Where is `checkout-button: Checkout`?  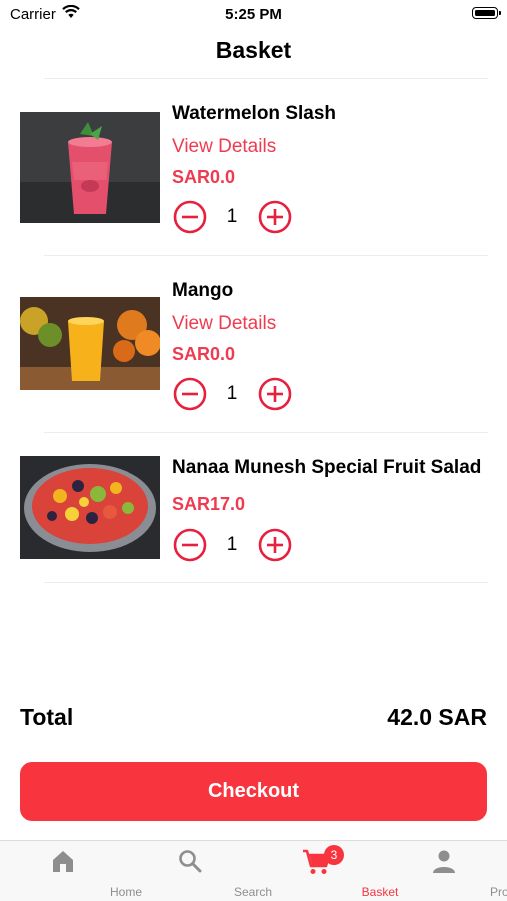
checkout-button: Checkout is located at coordinates (253, 791).